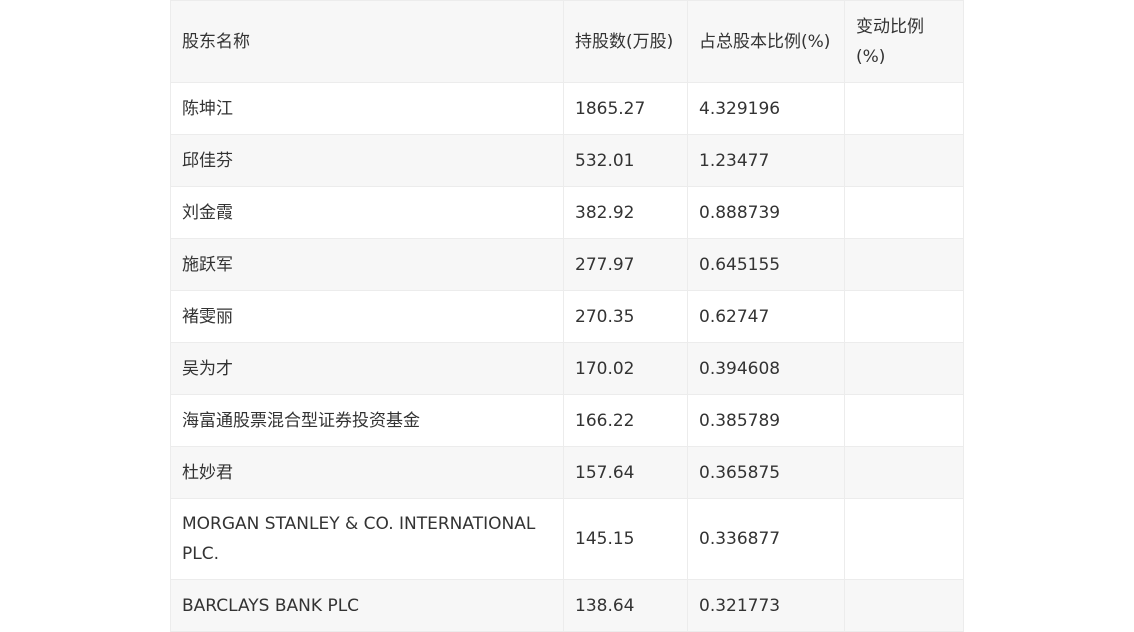 This screenshot has width=1134, height=632. I want to click on cell-name: 陈坤江, so click(367, 108).